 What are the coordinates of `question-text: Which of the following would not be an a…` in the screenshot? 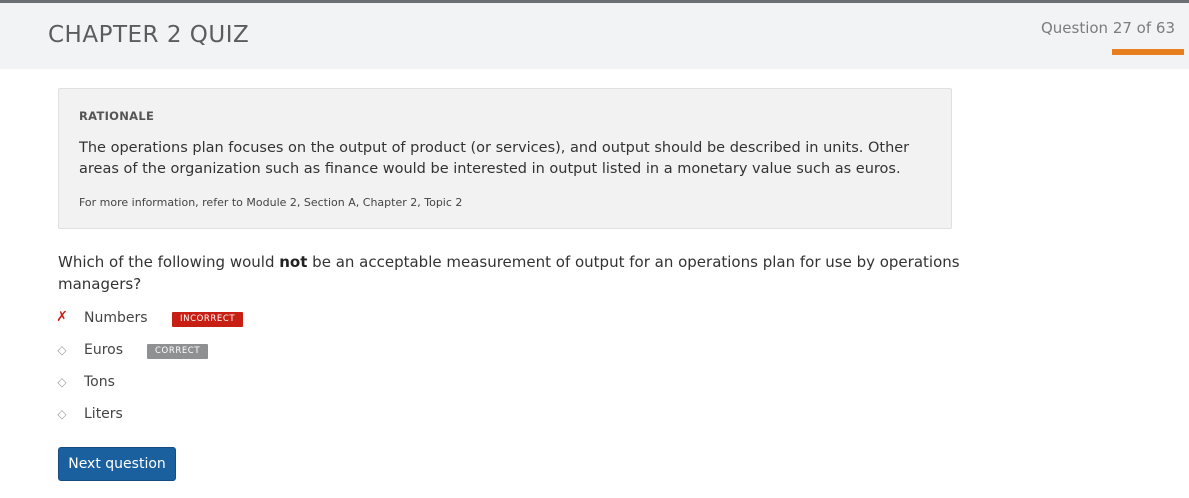 It's located at (513, 273).